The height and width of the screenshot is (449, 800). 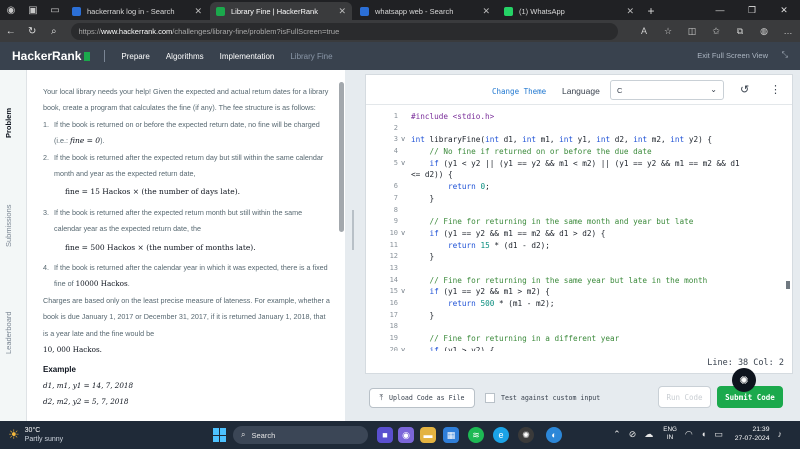 What do you see at coordinates (718, 434) in the screenshot?
I see `battery-icon: ▭` at bounding box center [718, 434].